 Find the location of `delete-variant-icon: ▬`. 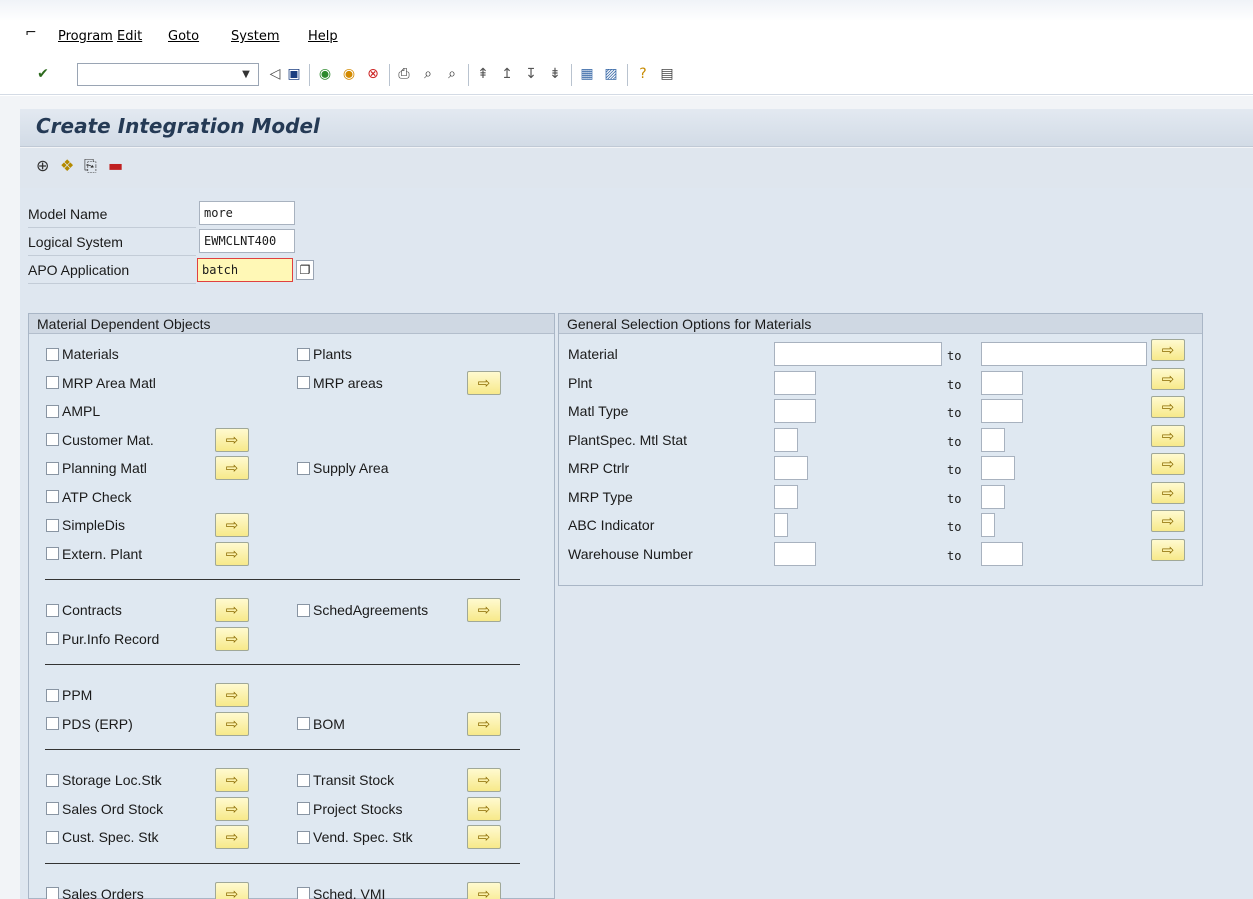

delete-variant-icon: ▬ is located at coordinates (115, 166).